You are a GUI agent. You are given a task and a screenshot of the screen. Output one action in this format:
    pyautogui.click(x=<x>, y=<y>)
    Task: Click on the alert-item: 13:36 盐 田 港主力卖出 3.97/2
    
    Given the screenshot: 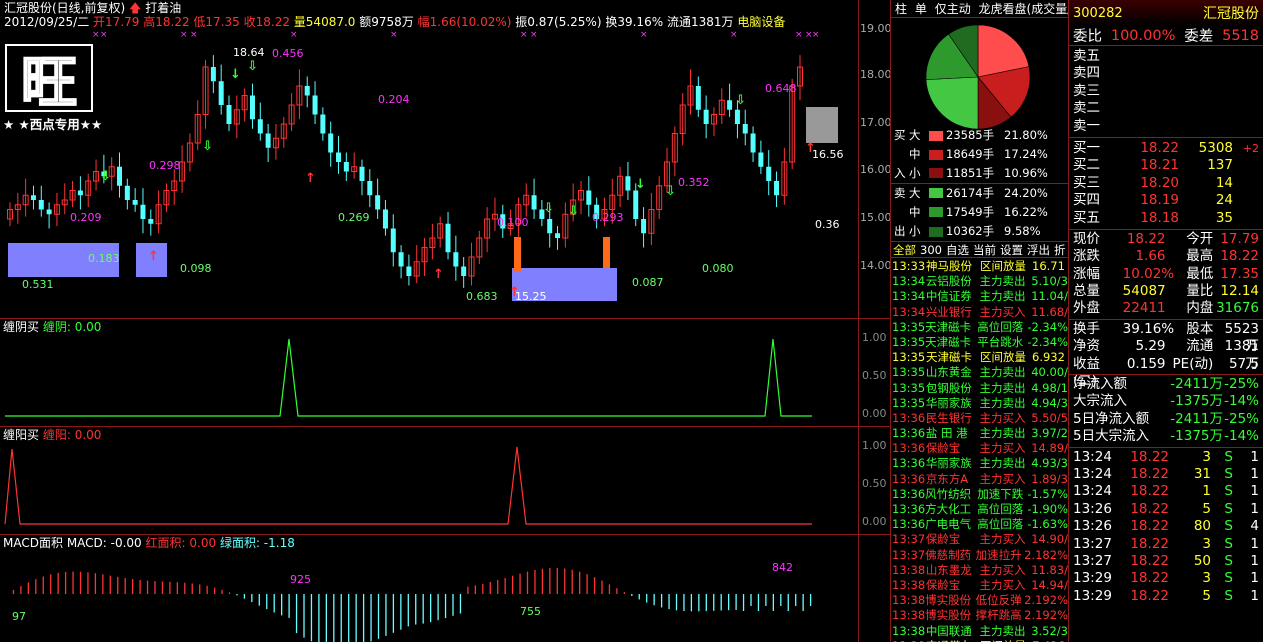 What is the action you would take?
    pyautogui.click(x=980, y=433)
    